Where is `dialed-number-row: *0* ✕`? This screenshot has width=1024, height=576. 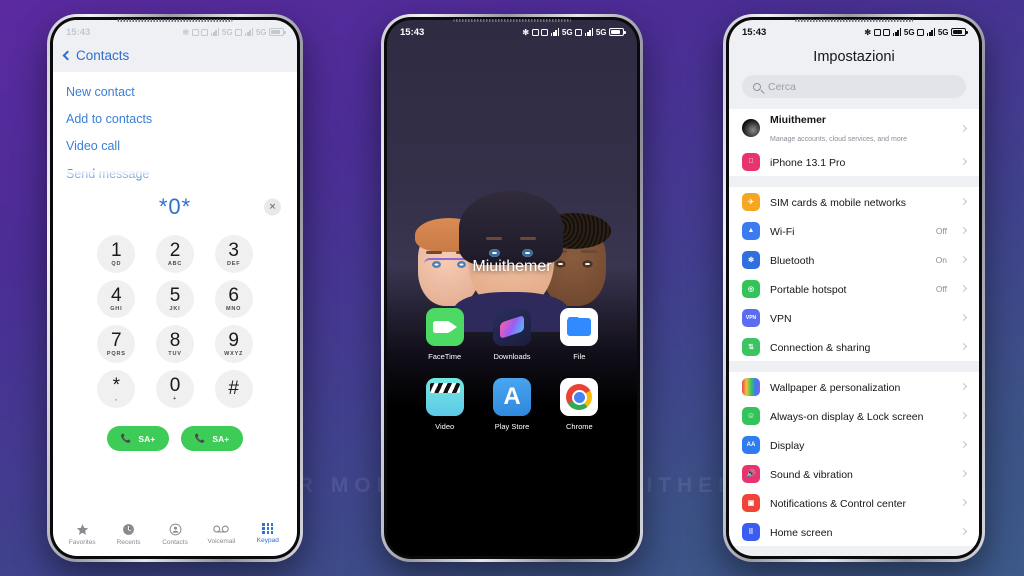
dialed-number-row: *0* ✕ is located at coordinates (175, 207).